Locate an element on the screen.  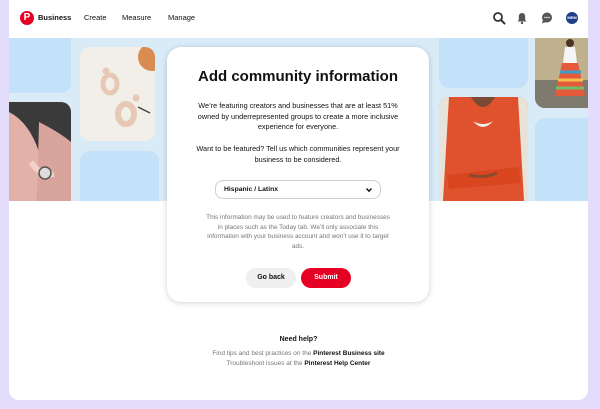
photo-tile-orange-shirt is located at coordinates (483, 149).